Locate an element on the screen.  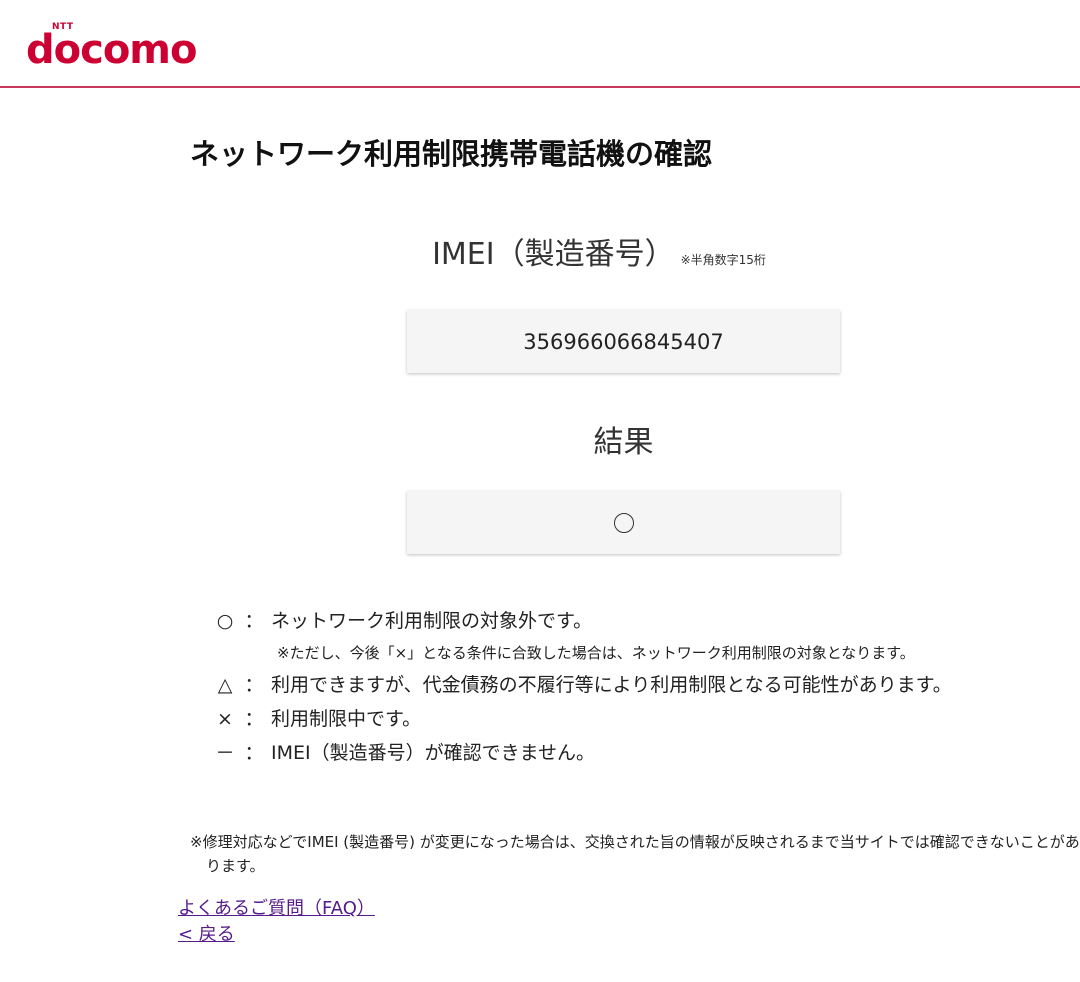
site-header: NTT docomo is located at coordinates (540, 44).